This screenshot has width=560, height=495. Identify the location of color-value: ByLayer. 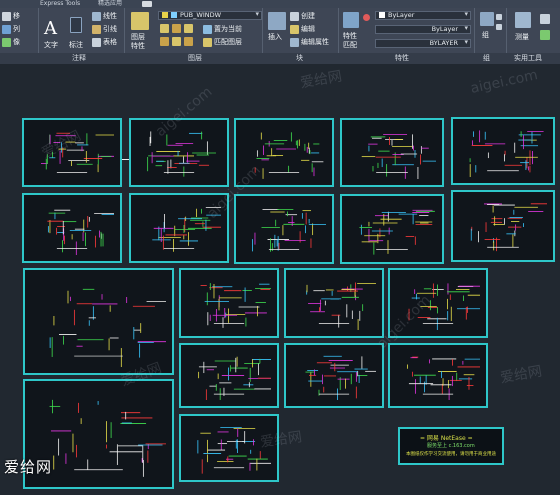
(401, 15).